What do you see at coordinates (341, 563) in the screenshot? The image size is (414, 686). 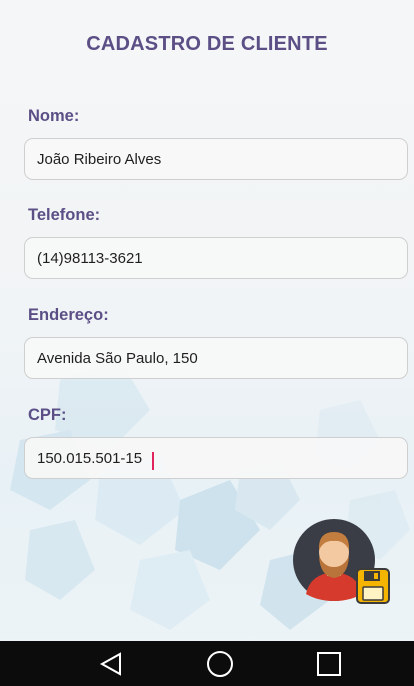 I see `save-client-button` at bounding box center [341, 563].